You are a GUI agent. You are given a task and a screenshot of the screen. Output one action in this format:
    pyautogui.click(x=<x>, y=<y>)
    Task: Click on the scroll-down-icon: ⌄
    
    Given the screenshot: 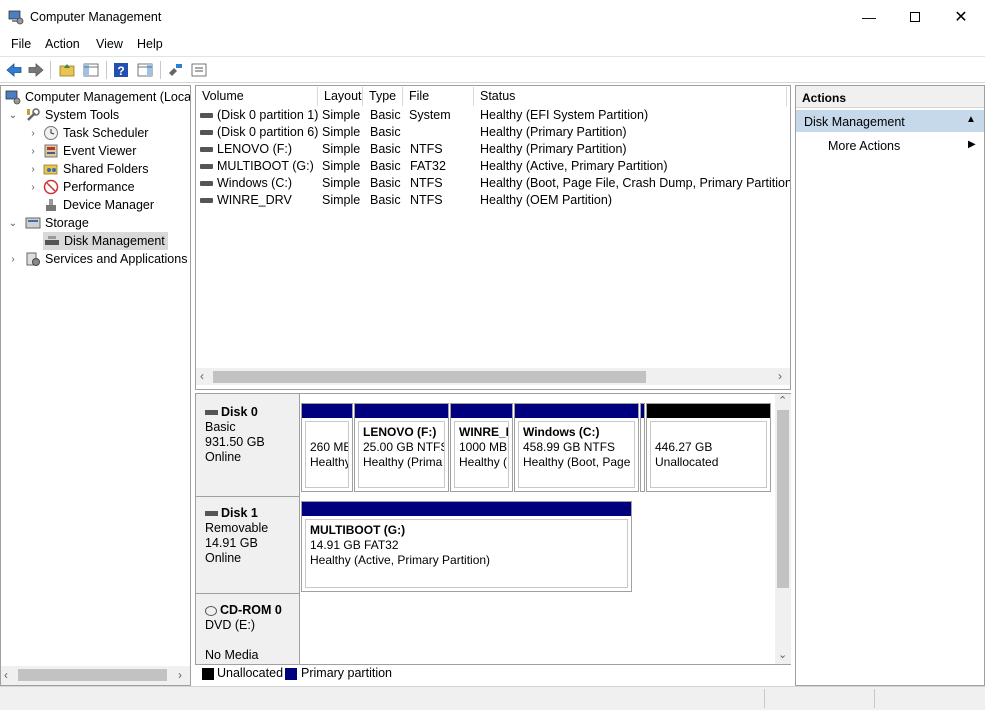 What is the action you would take?
    pyautogui.click(x=782, y=654)
    